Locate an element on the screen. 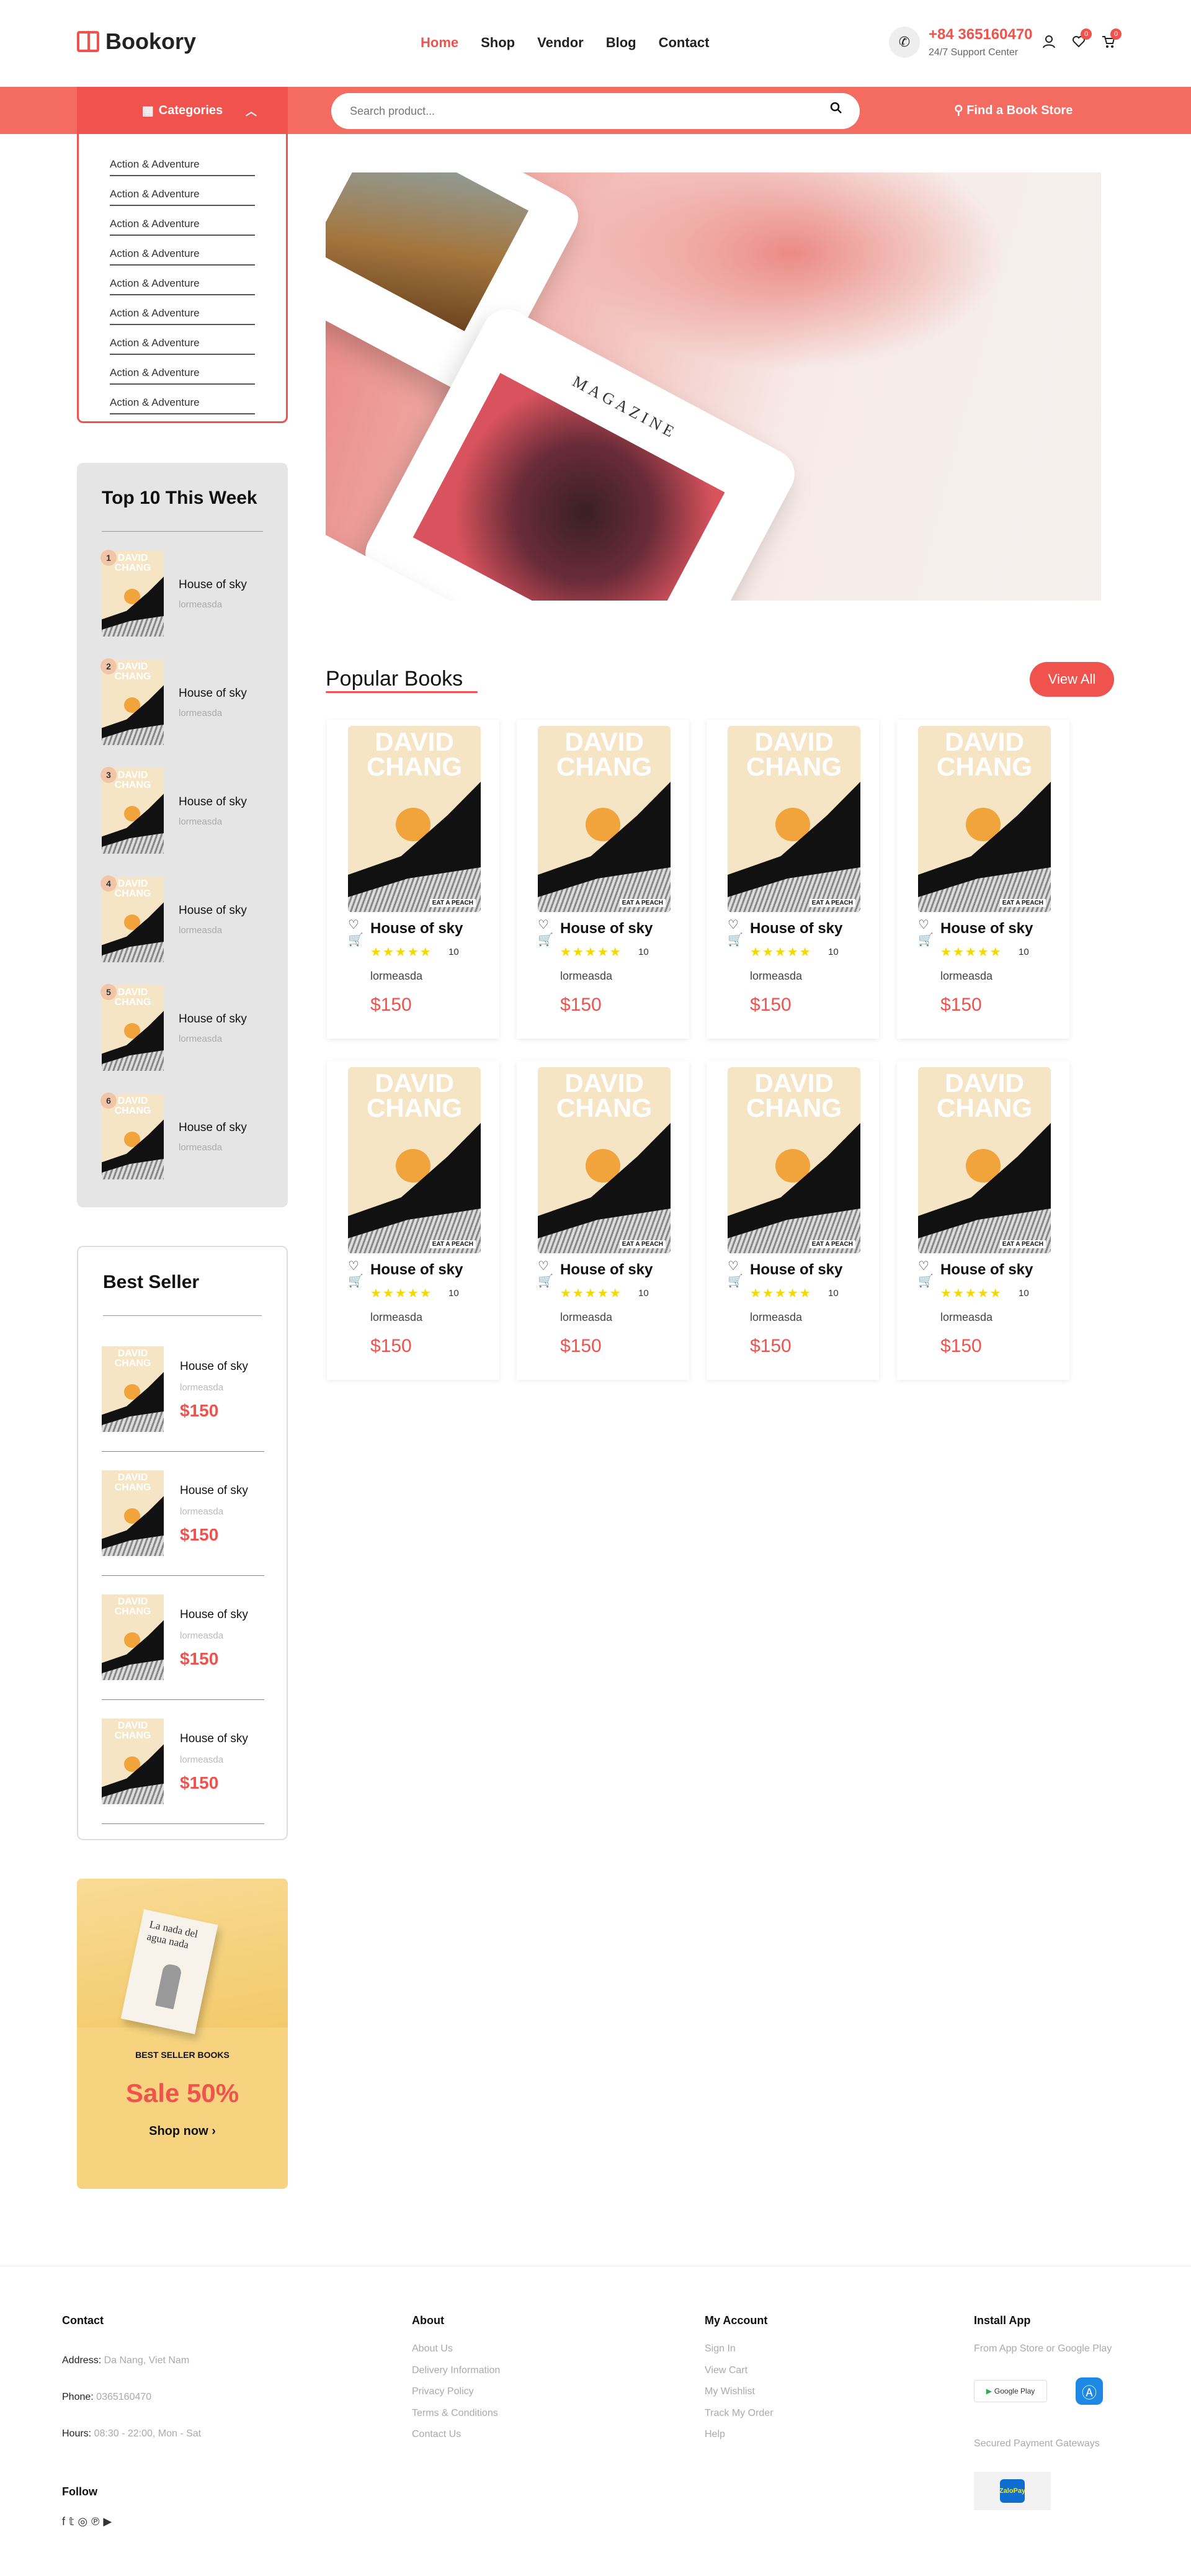 The width and height of the screenshot is (1191, 2576). top10-item: 2 DAVID CHANG House of sky lormeasda is located at coordinates (187, 701).